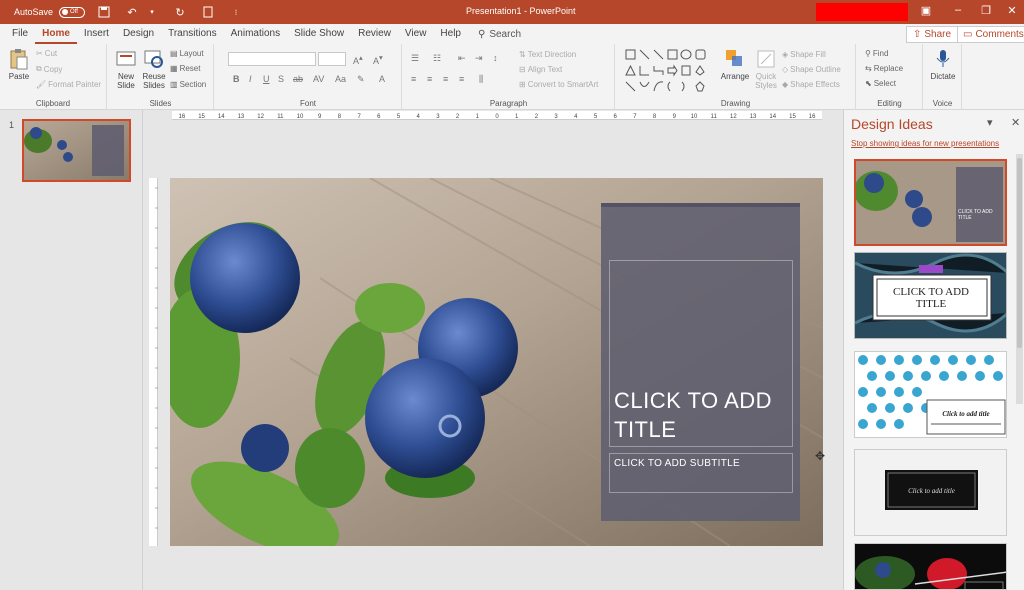 This screenshot has width=1024, height=590. What do you see at coordinates (930, 394) in the screenshot?
I see `design-idea-3: Click to add title` at bounding box center [930, 394].